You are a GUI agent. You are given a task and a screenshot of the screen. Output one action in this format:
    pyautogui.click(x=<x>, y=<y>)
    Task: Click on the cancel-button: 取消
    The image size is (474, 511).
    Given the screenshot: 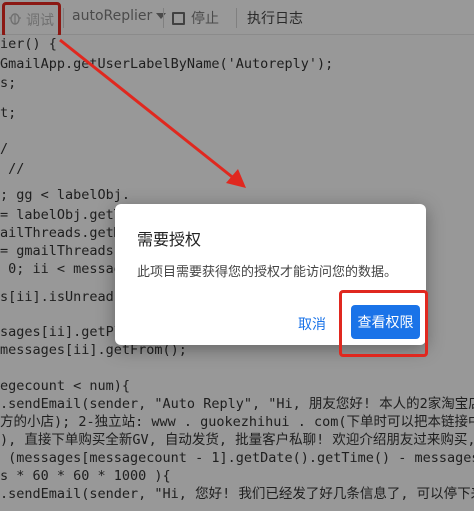 What is the action you would take?
    pyautogui.click(x=312, y=324)
    